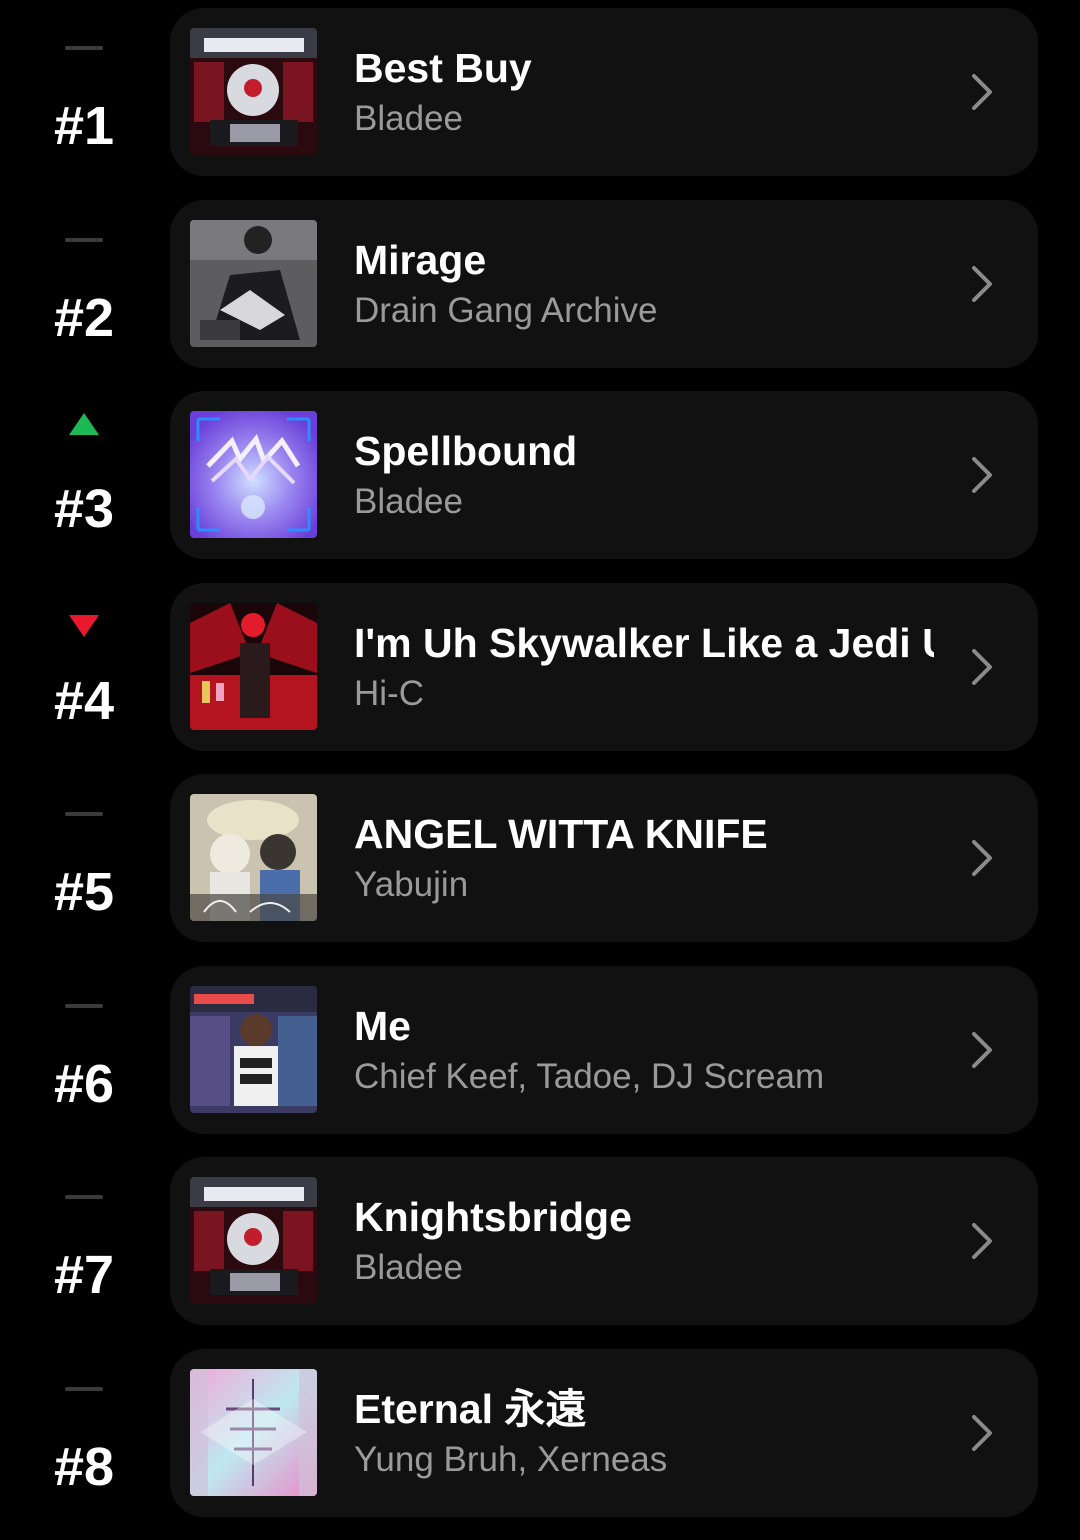 Image resolution: width=1080 pixels, height=1540 pixels. Describe the element at coordinates (604, 1049) in the screenshot. I see `track-card: Me Chief Keef, Tadoe, DJ Scream` at that location.